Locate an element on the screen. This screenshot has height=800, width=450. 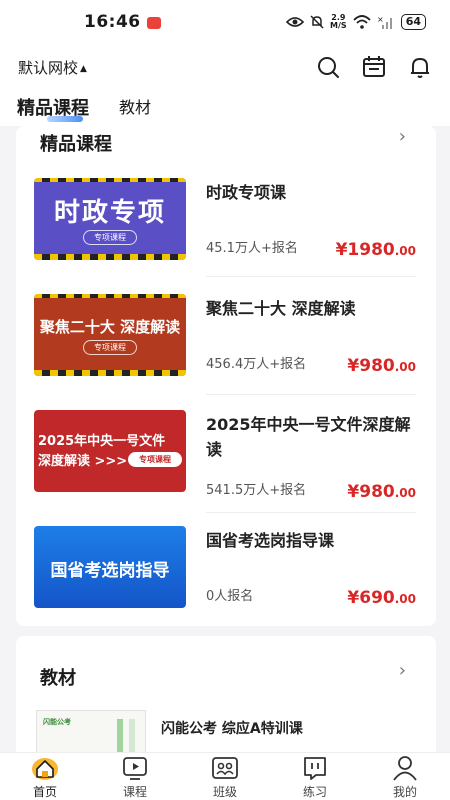
course-thumbnail: 时政专项 专项课程 is located at coordinates (110, 219).